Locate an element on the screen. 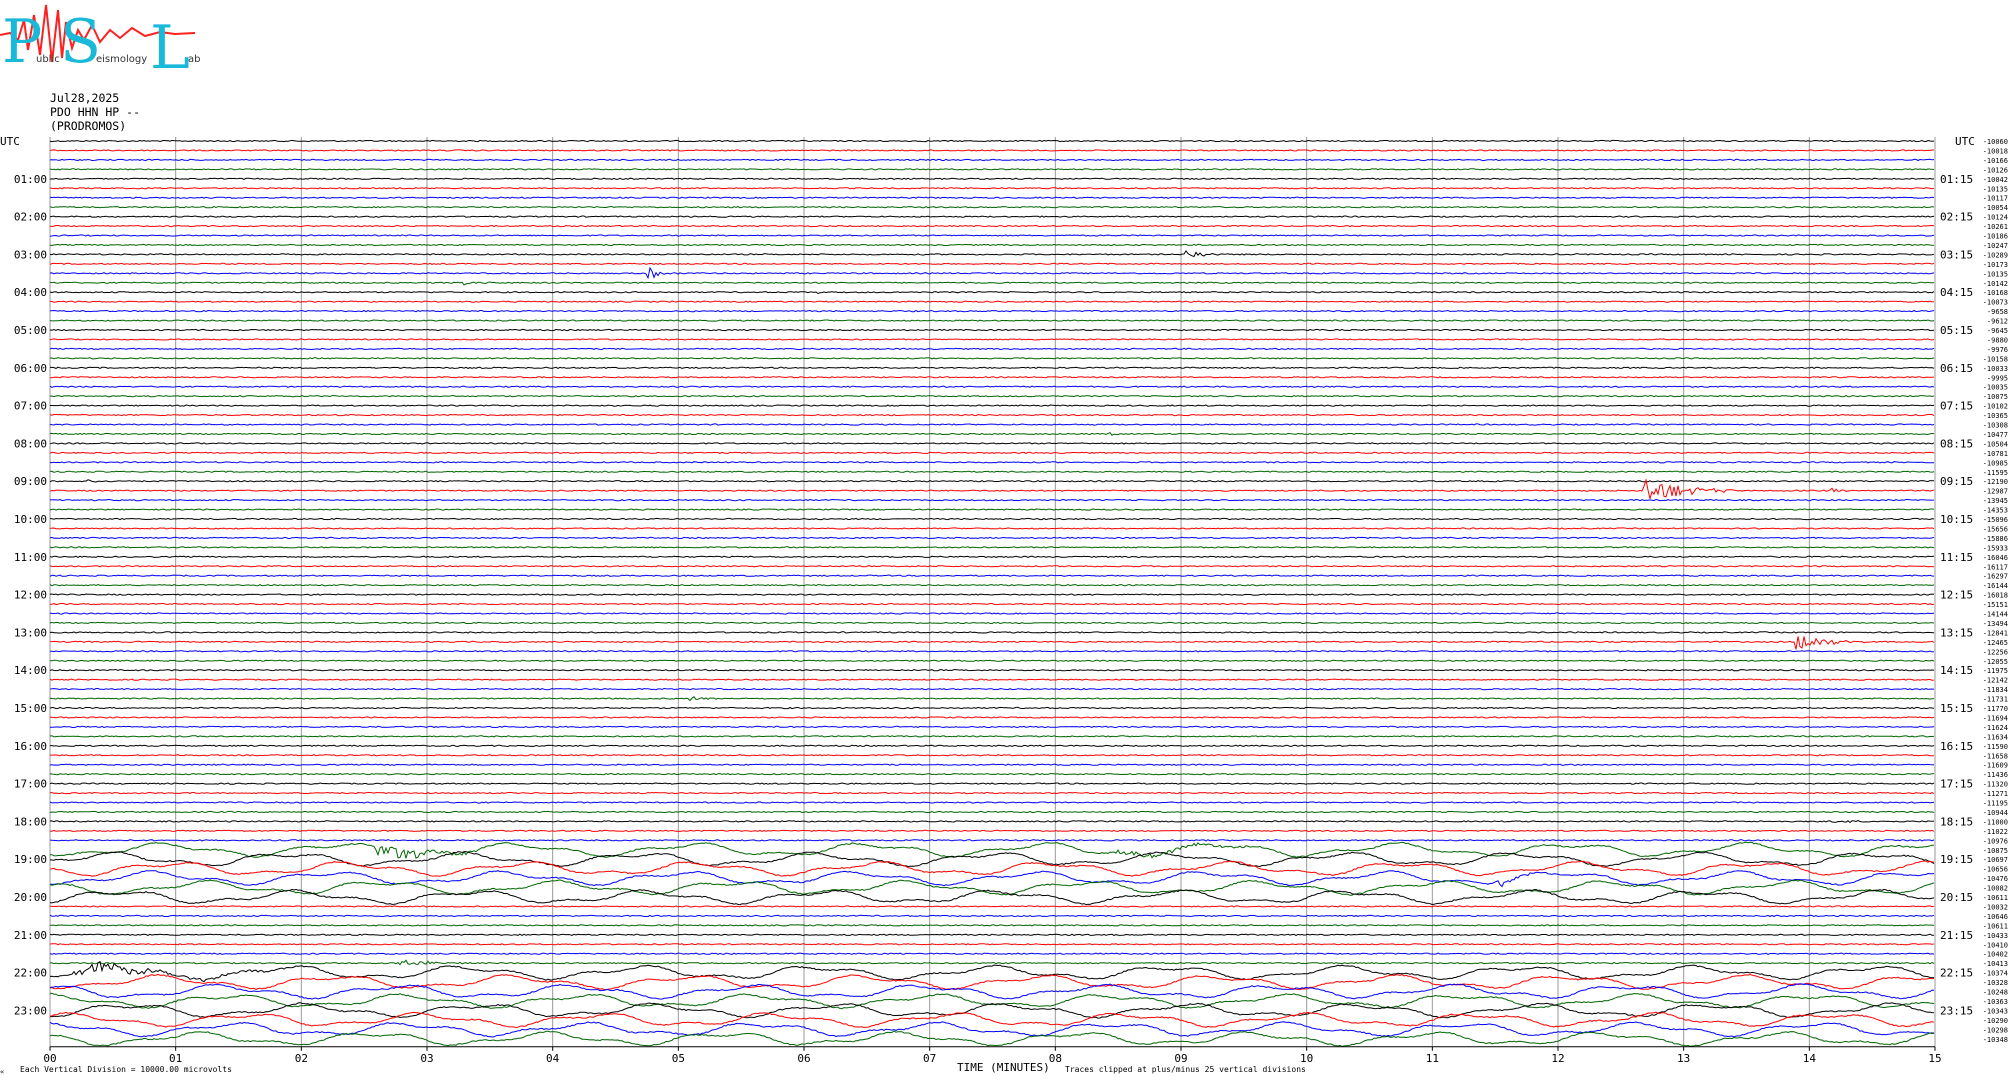 The height and width of the screenshot is (1080, 2010). offset-label: -10142 is located at coordinates (1995, 284).